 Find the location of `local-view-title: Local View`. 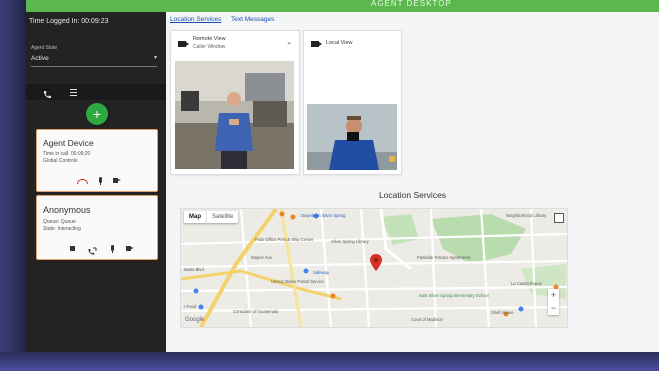

local-view-title: Local View is located at coordinates (339, 43).